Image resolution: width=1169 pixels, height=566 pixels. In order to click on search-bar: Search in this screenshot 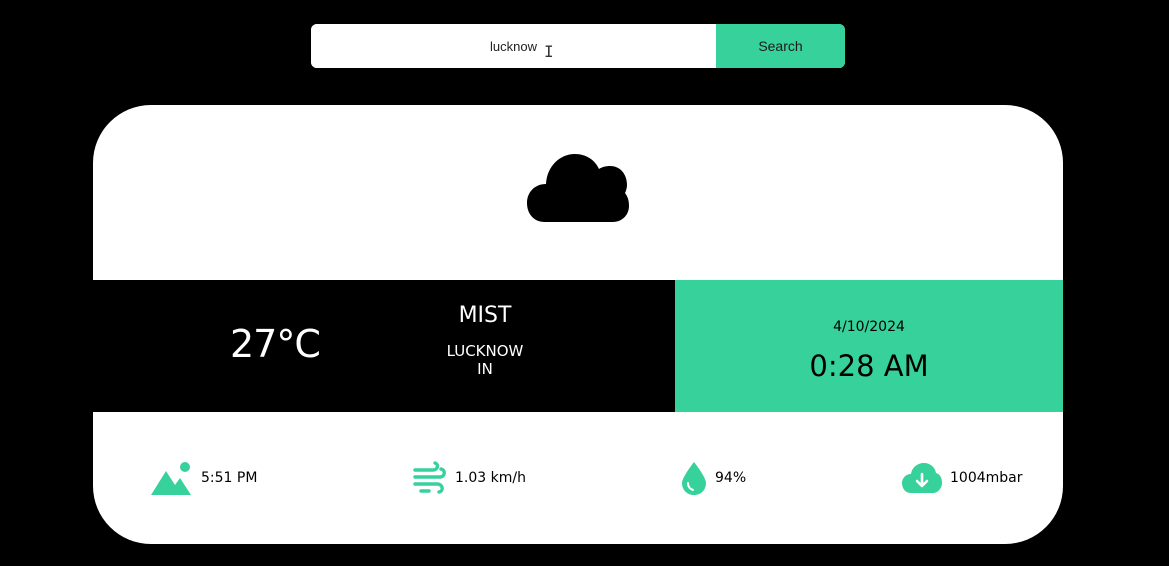, I will do `click(578, 46)`.